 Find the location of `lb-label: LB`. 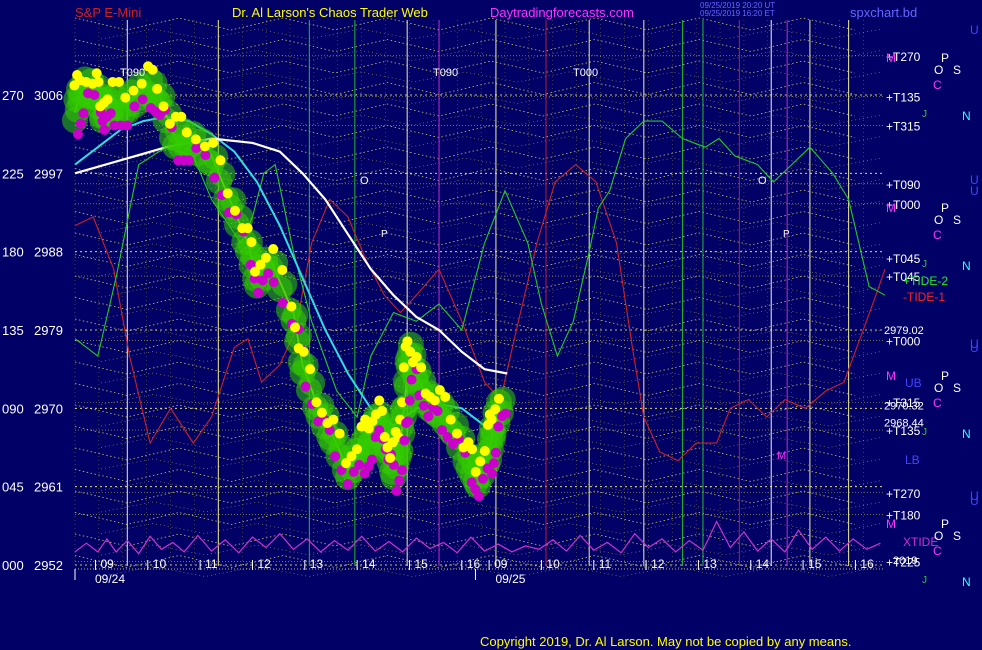

lb-label: LB is located at coordinates (912, 460).